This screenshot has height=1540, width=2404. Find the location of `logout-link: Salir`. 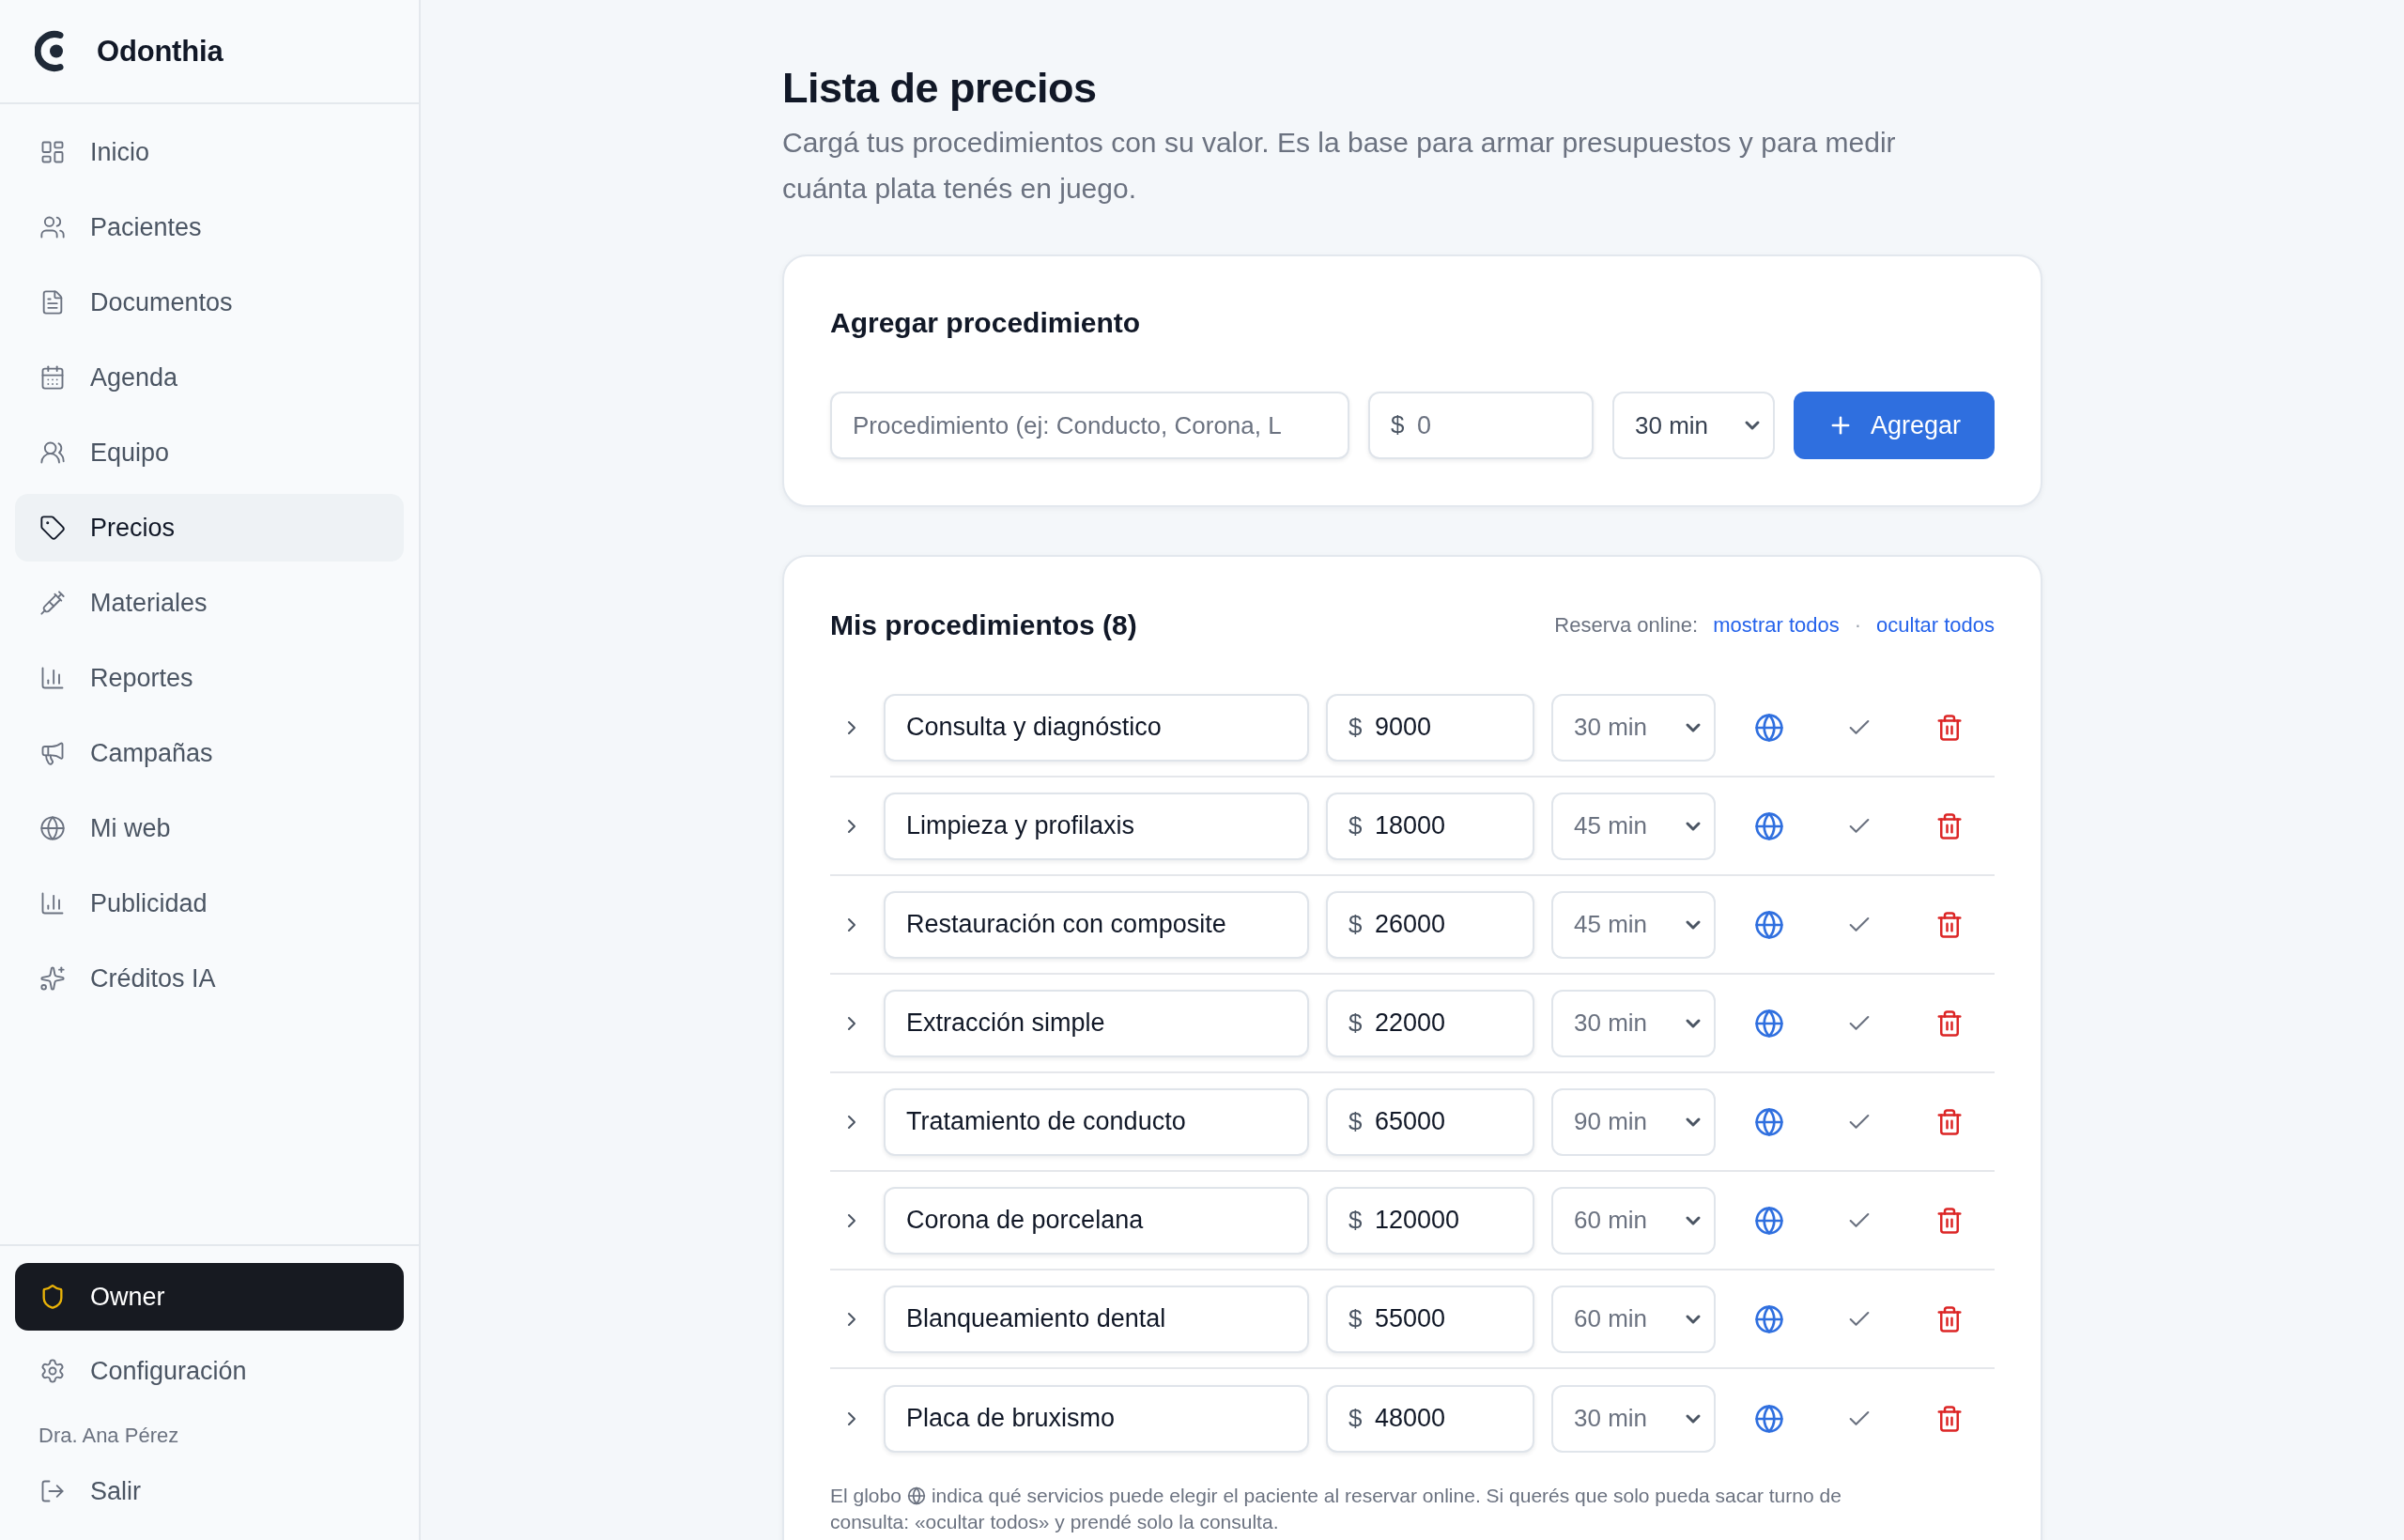

logout-link: Salir is located at coordinates (209, 1491).